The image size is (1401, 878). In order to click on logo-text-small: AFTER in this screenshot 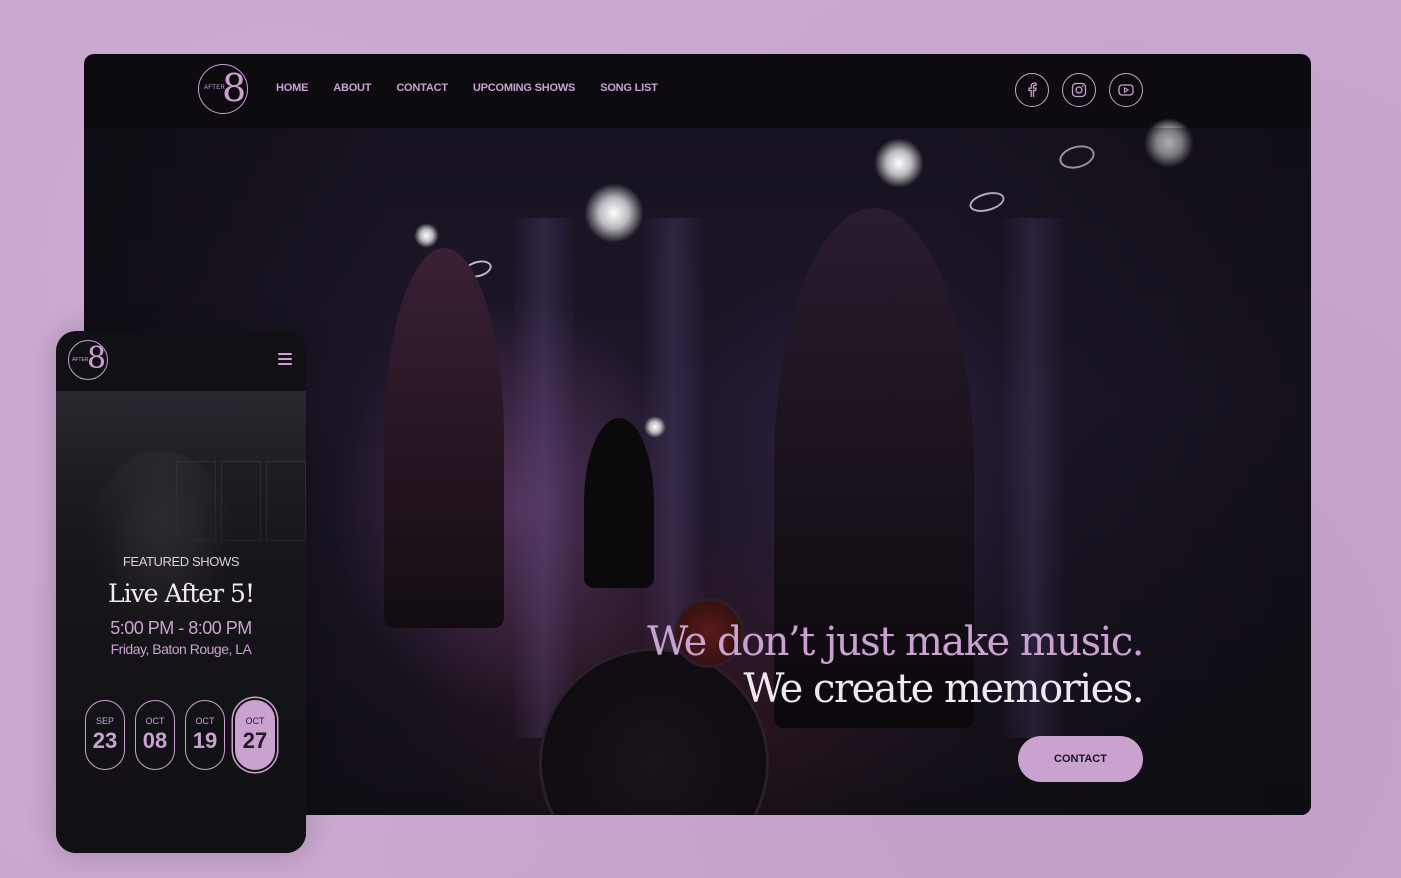, I will do `click(80, 360)`.